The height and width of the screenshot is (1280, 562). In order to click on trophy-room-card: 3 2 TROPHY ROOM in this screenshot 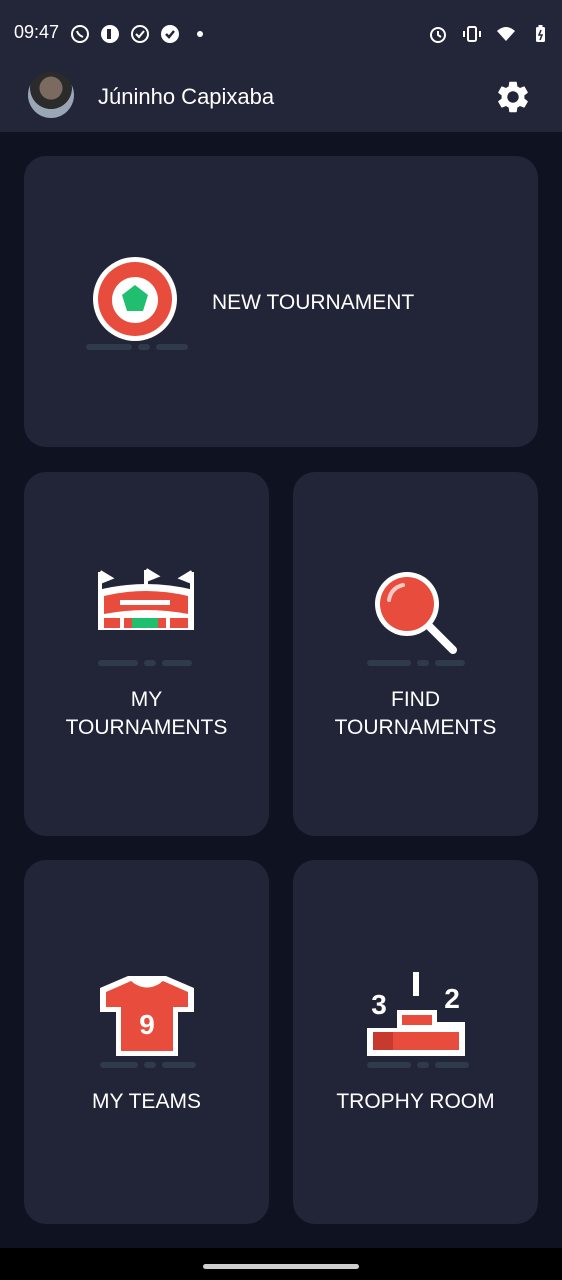, I will do `click(415, 1042)`.